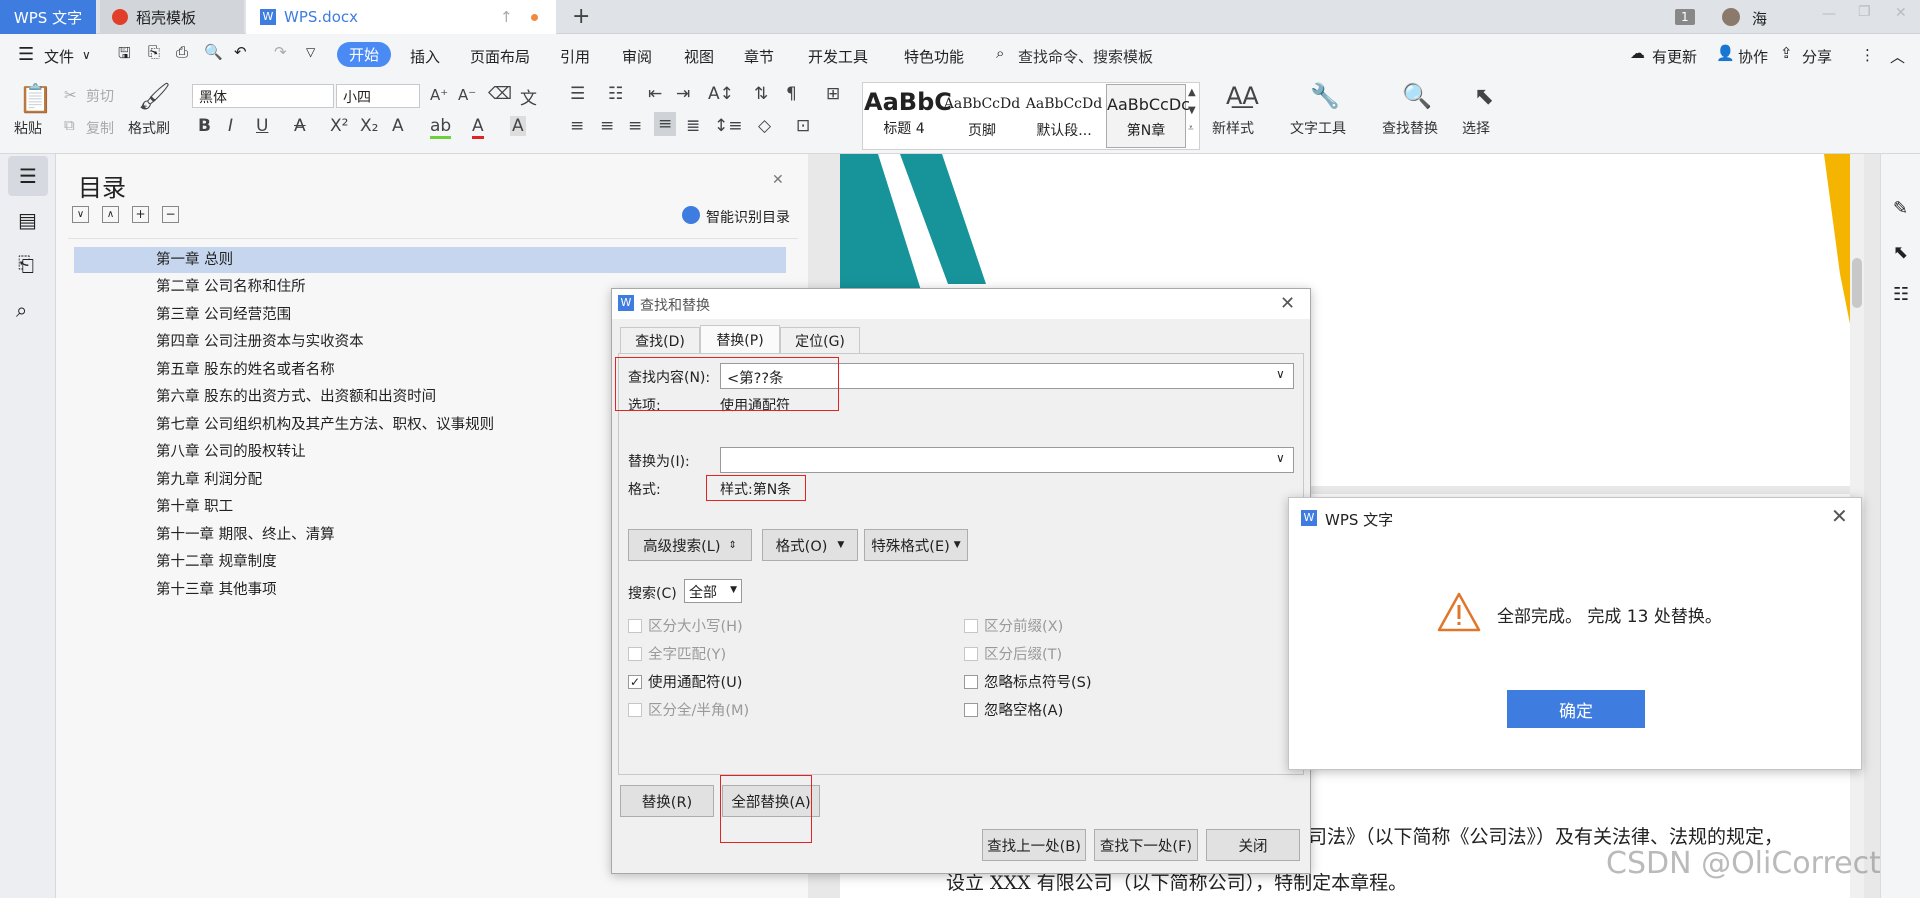 The height and width of the screenshot is (898, 1920). I want to click on text-tools-button: 文字工具, so click(1318, 128).